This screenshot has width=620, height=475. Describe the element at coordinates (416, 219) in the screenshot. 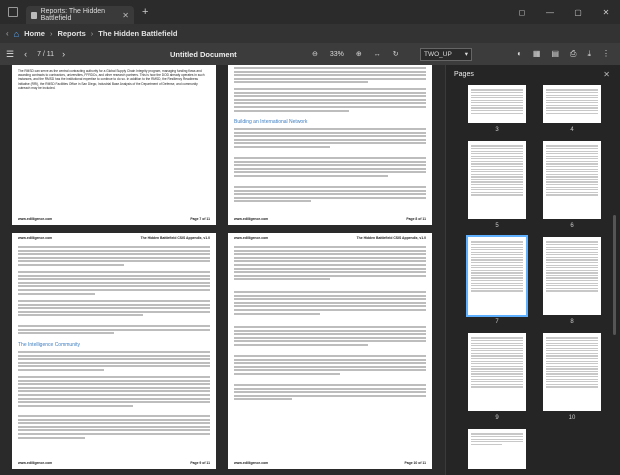

I see `page-8-footer-pagenum: Page 8 of 11` at that location.